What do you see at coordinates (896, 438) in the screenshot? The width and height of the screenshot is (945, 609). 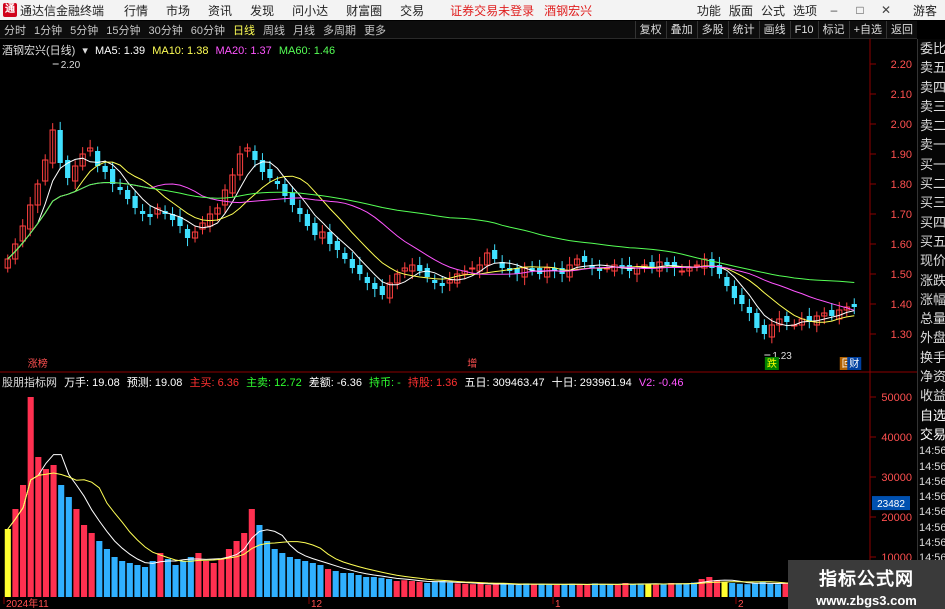 I see `volume-tick-label: 40000` at bounding box center [896, 438].